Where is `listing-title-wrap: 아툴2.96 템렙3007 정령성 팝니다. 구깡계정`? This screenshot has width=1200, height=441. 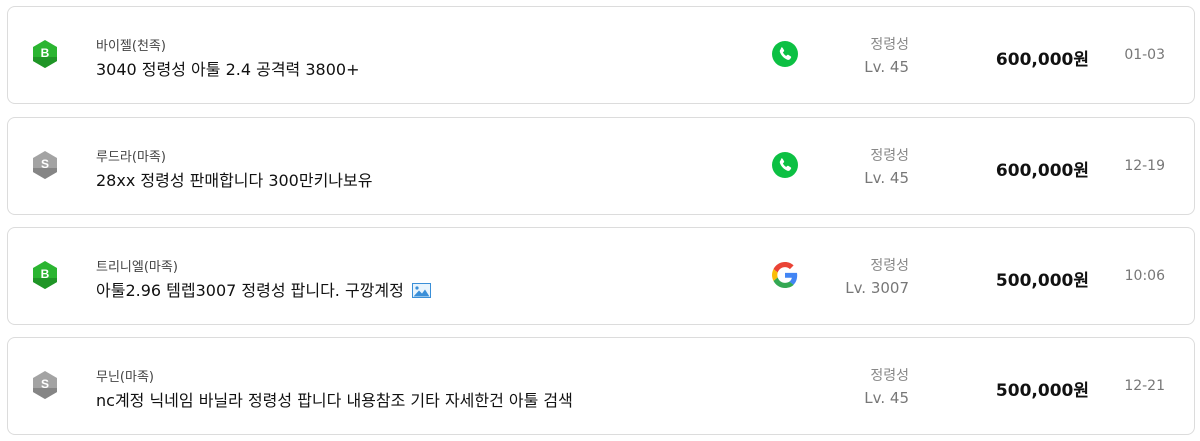
listing-title-wrap: 아툴2.96 템렙3007 정령성 팝니다. 구깡계정 is located at coordinates (263, 289).